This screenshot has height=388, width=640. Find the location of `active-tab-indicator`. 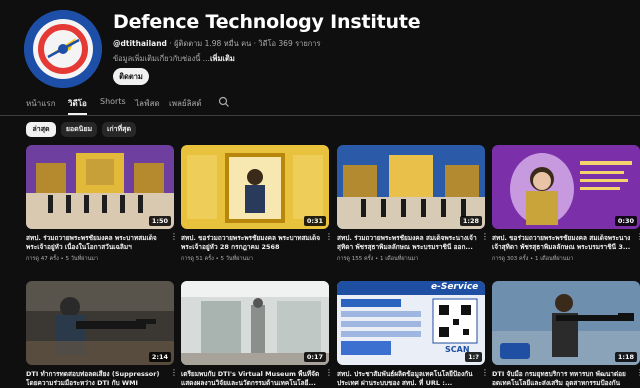

active-tab-indicator is located at coordinates (77, 114).